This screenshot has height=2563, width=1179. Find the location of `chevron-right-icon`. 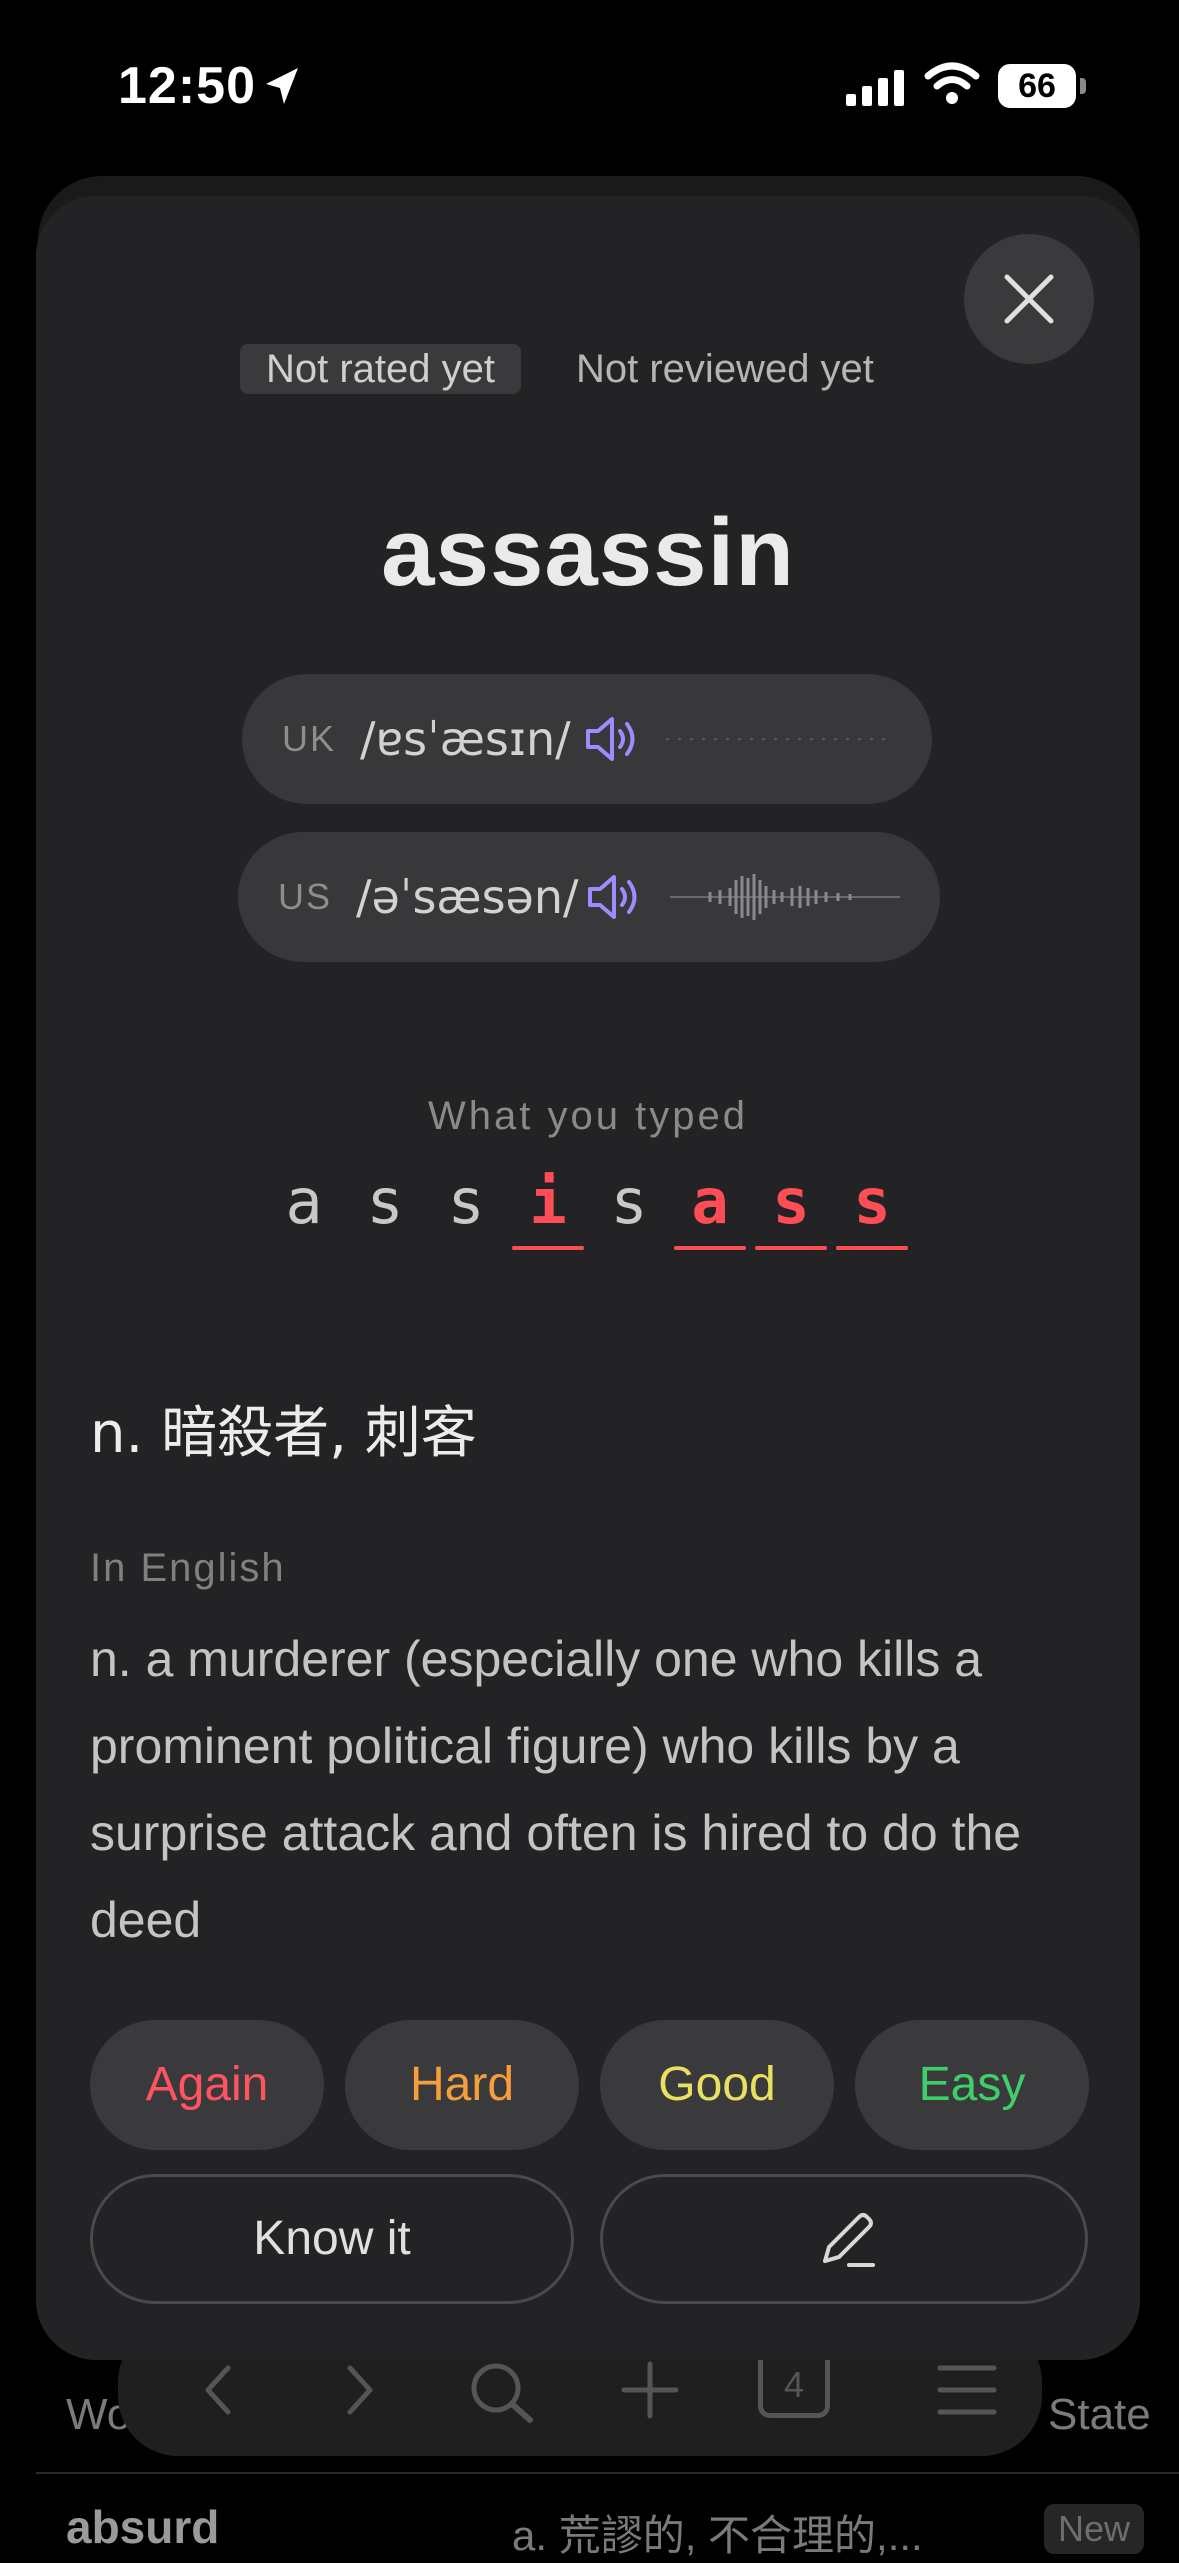

chevron-right-icon is located at coordinates (360, 2390).